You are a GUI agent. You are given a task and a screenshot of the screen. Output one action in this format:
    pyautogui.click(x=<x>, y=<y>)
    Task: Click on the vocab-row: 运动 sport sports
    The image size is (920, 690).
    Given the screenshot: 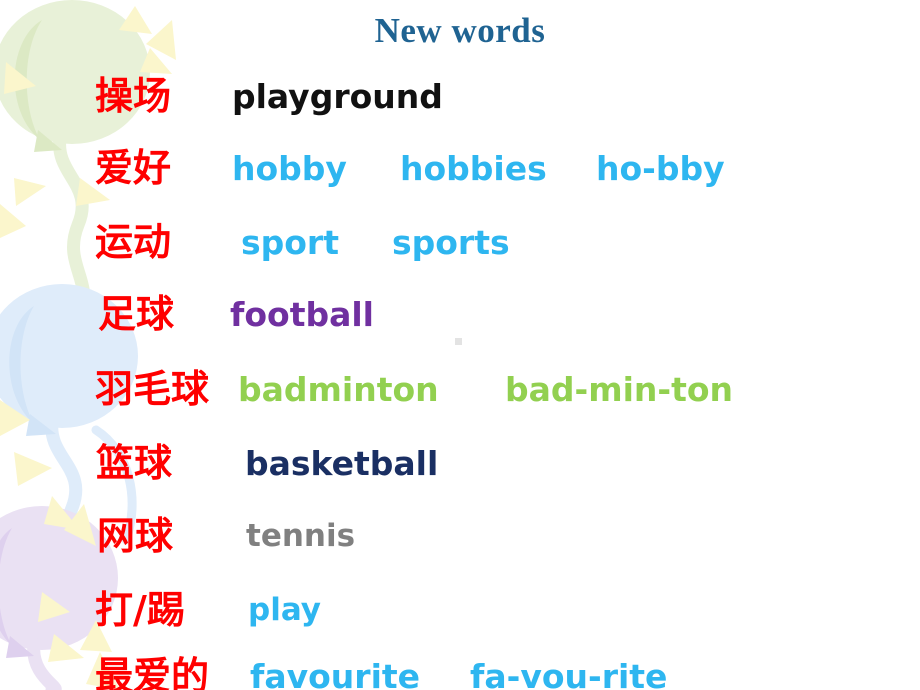 What is the action you would take?
    pyautogui.click(x=460, y=242)
    